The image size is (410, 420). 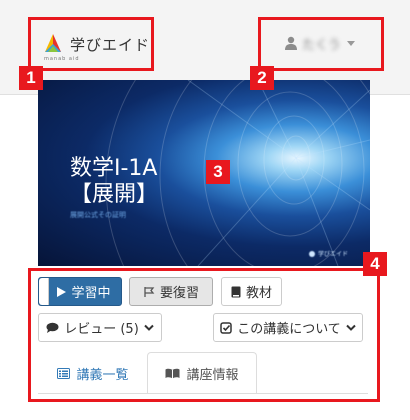 What do you see at coordinates (218, 172) in the screenshot?
I see `annotation-badge-3: 3` at bounding box center [218, 172].